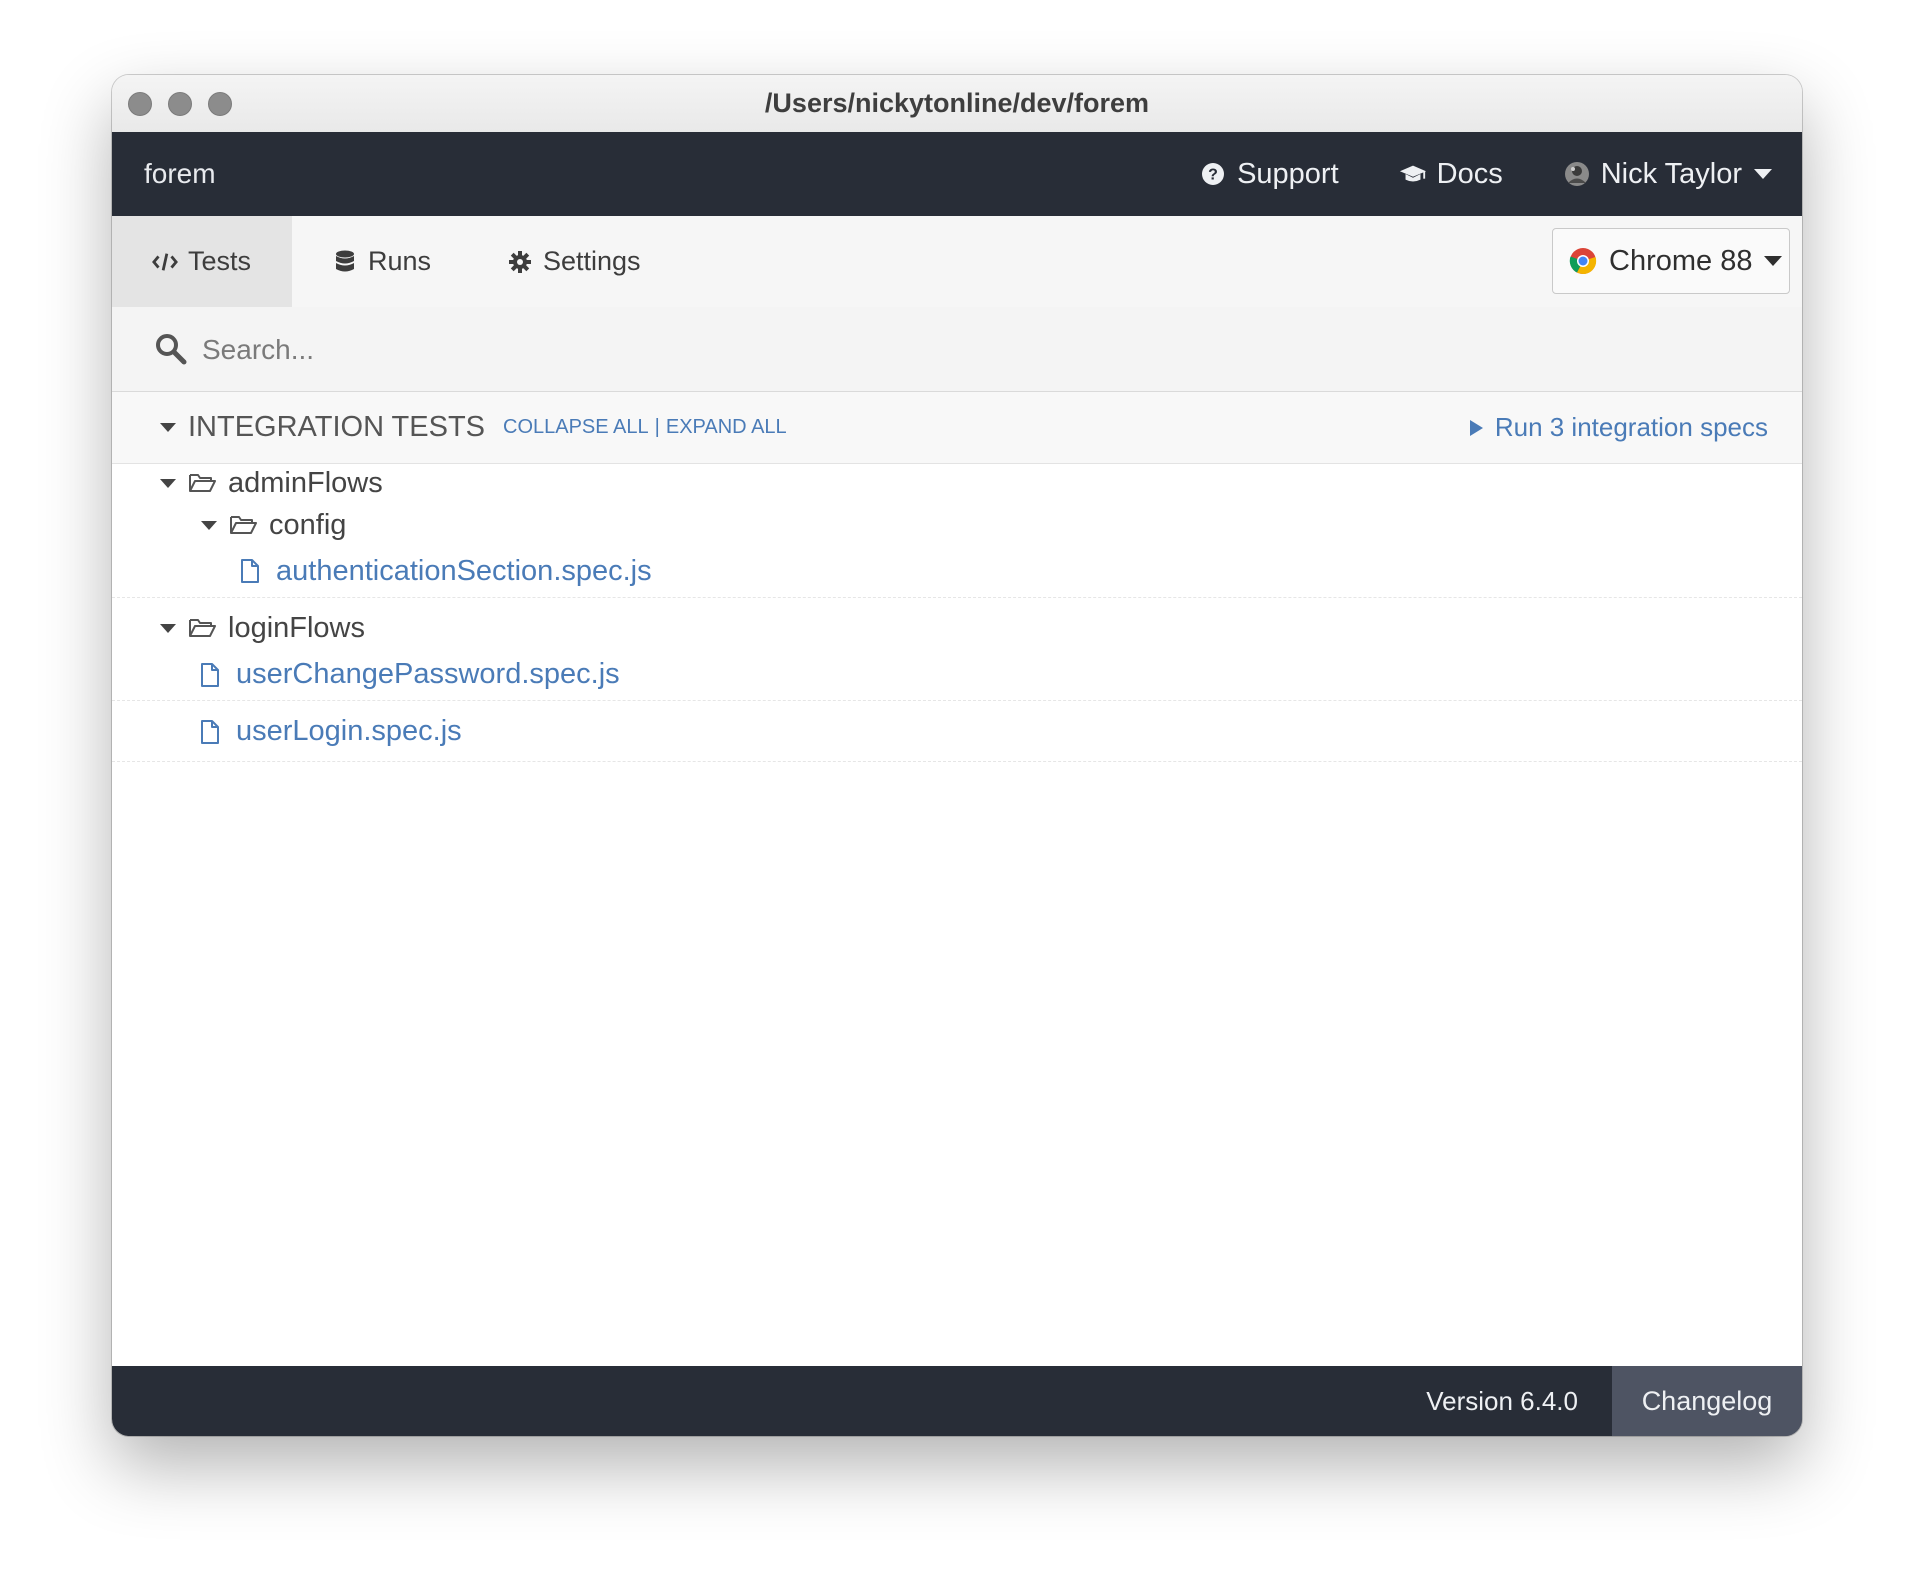 This screenshot has width=1906, height=1578. What do you see at coordinates (180, 173) in the screenshot?
I see `project-name: forem` at bounding box center [180, 173].